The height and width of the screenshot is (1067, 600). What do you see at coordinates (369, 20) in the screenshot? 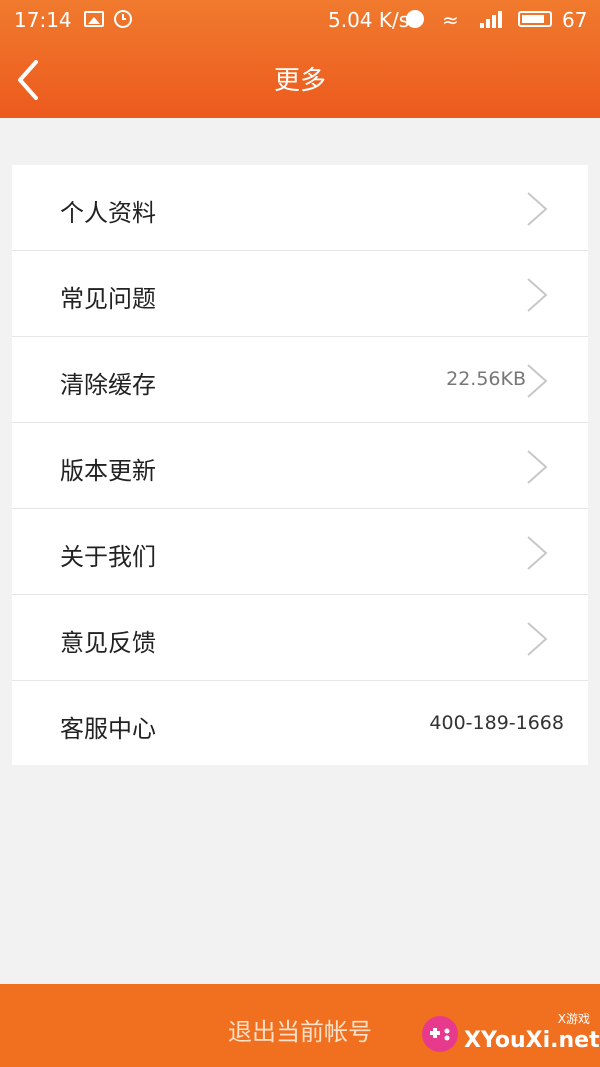
I see `network-speed: 5.04 K/s` at bounding box center [369, 20].